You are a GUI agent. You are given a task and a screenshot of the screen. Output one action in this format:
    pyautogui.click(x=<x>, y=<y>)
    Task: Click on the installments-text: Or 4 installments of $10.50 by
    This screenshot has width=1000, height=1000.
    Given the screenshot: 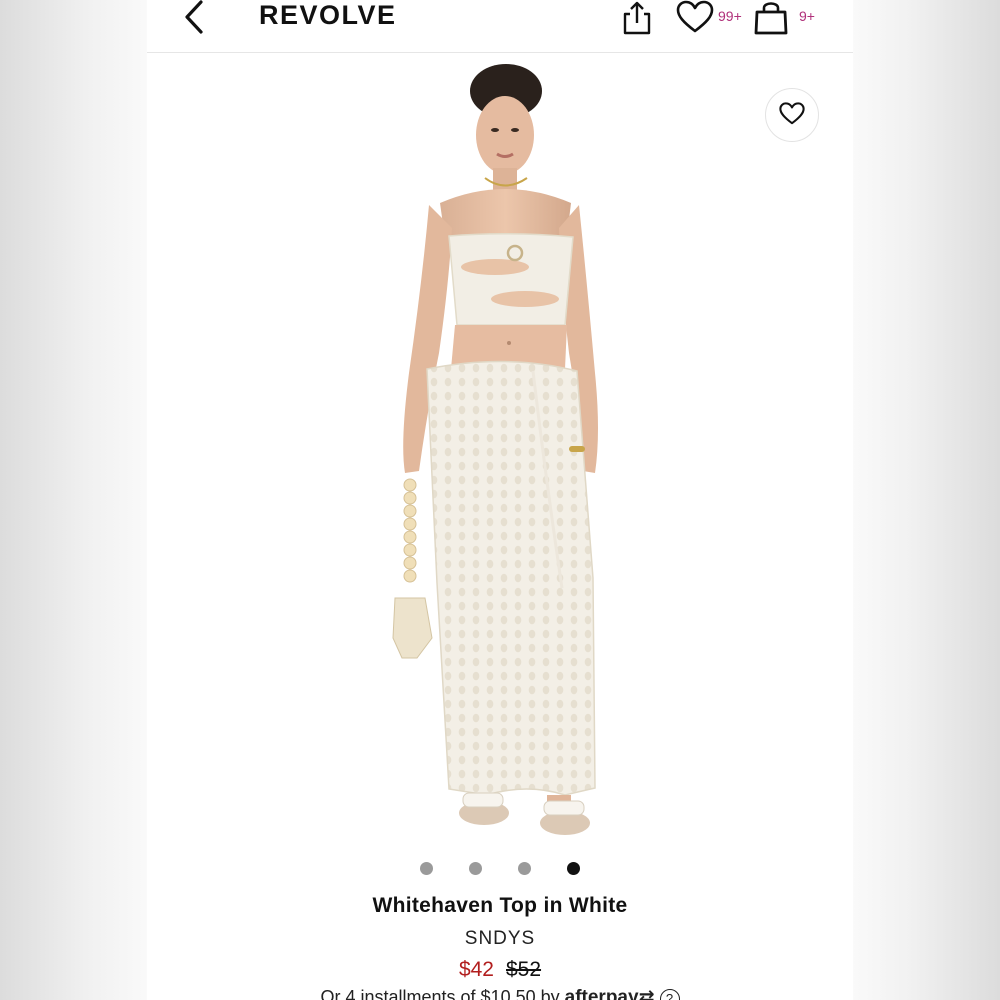 What is the action you would take?
    pyautogui.click(x=440, y=993)
    